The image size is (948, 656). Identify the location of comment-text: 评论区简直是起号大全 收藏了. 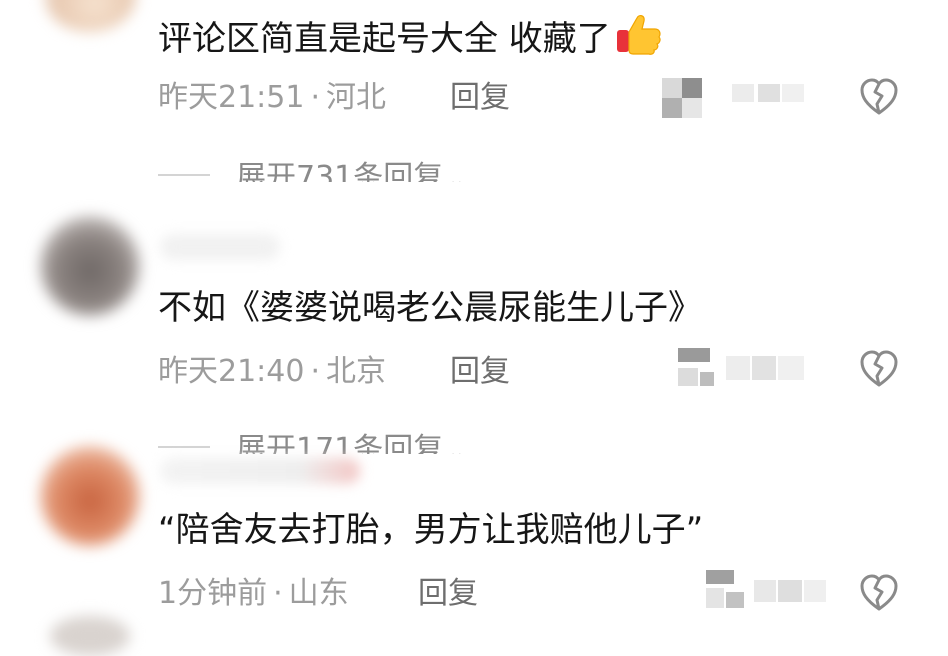
(410, 35).